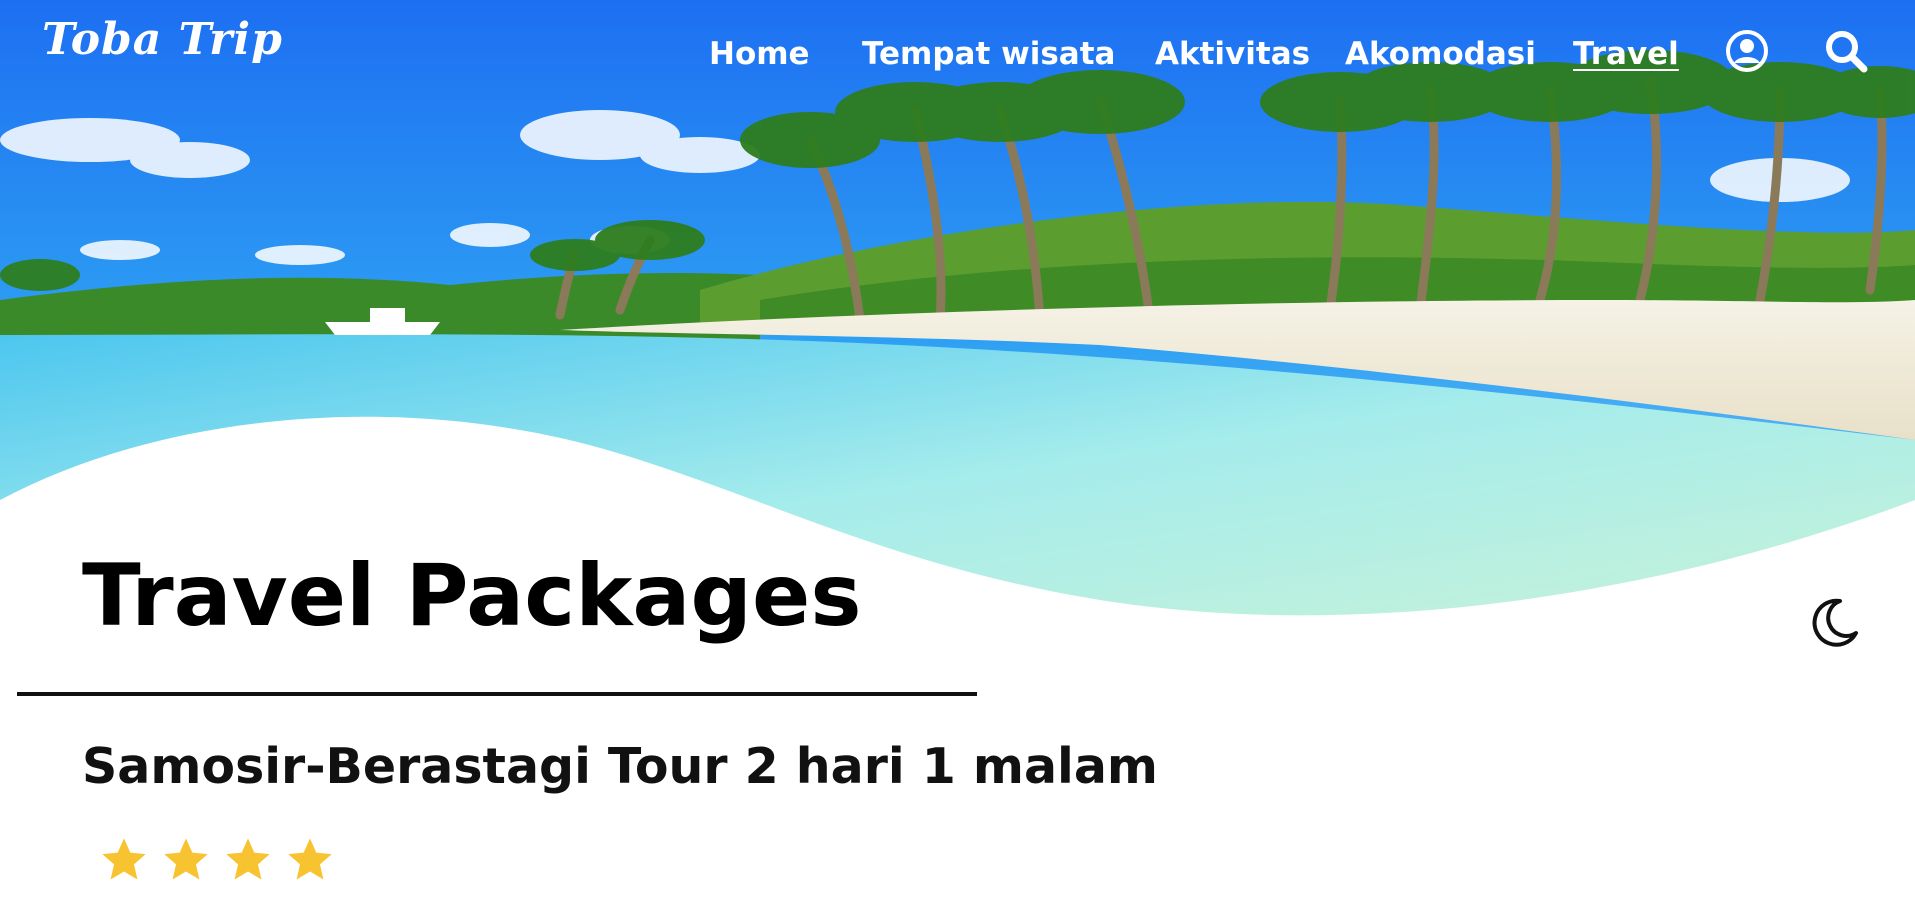  I want to click on divider, so click(497, 694).